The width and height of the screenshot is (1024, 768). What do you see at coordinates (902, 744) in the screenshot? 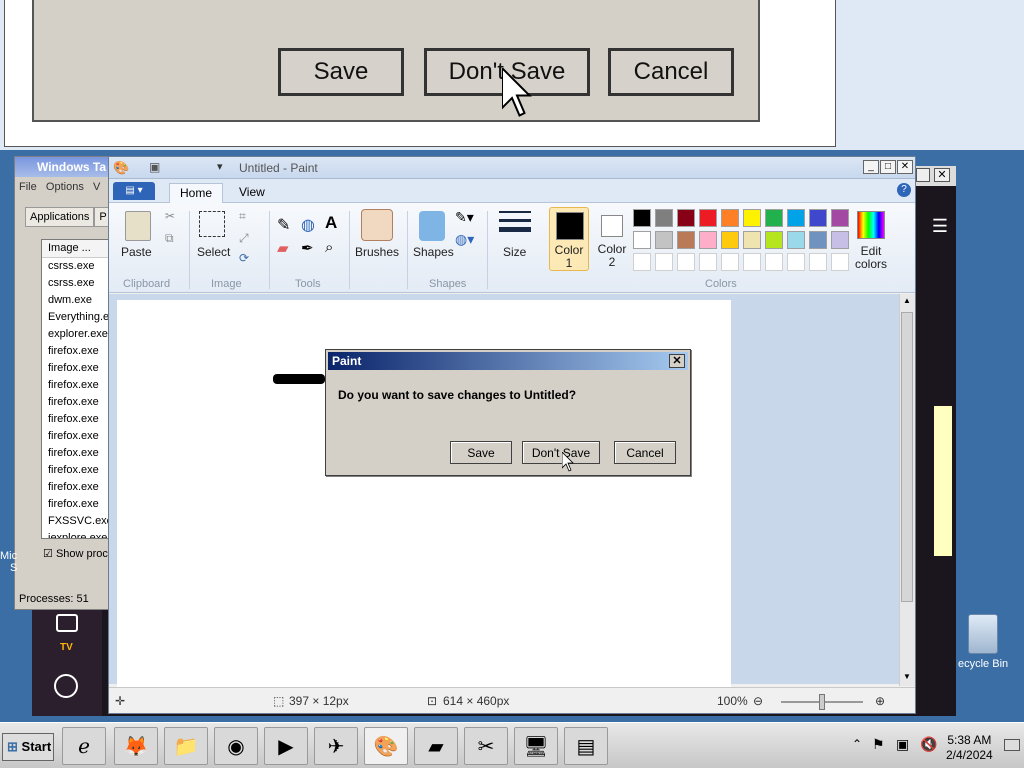
I see `network-icon: ▣` at bounding box center [902, 744].